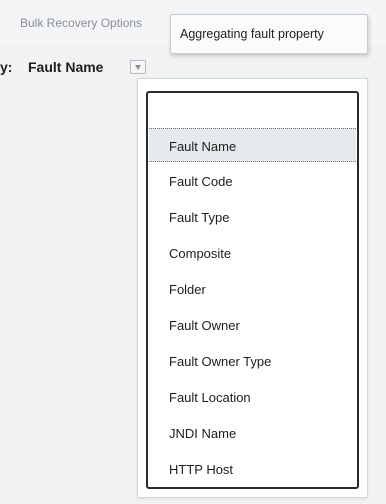  Describe the element at coordinates (252, 469) in the screenshot. I see `dropdown-option-http-host: HTTP Host` at that location.